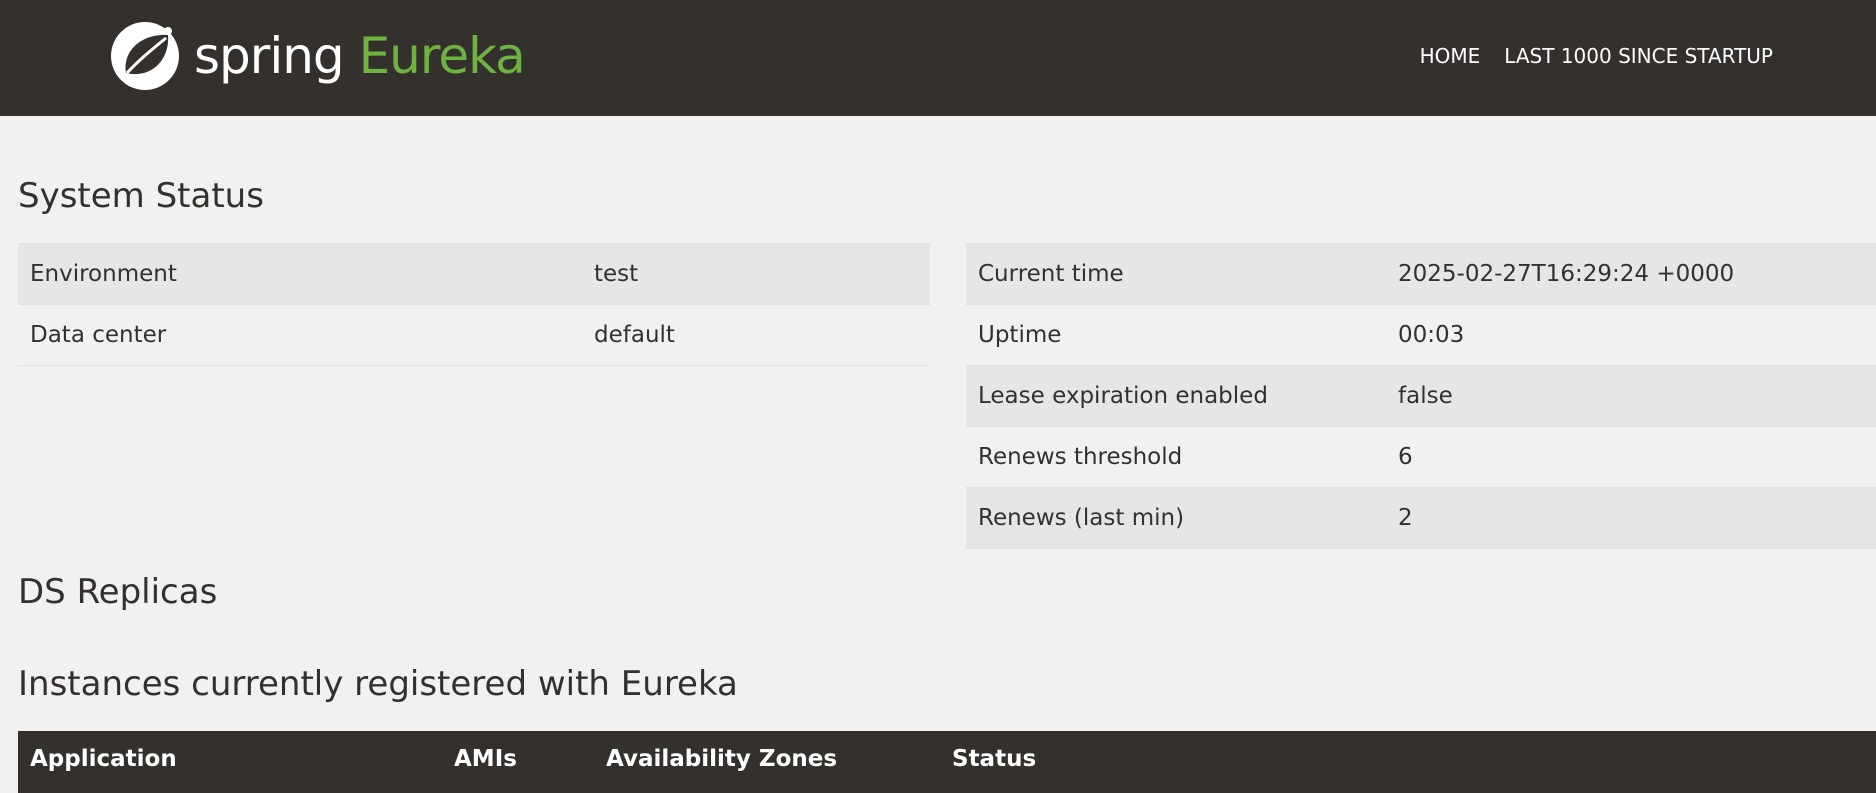  I want to click on ds-replicas-heading: DS Replicas, so click(118, 592).